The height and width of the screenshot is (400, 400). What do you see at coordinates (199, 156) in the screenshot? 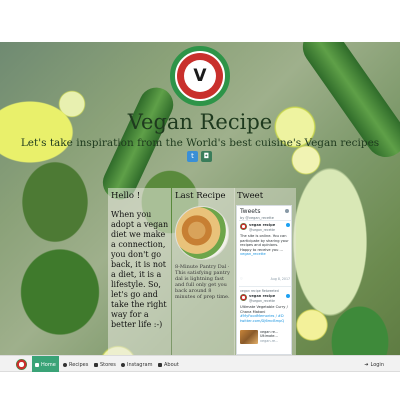
I see `social-links: t ◘` at bounding box center [199, 156].